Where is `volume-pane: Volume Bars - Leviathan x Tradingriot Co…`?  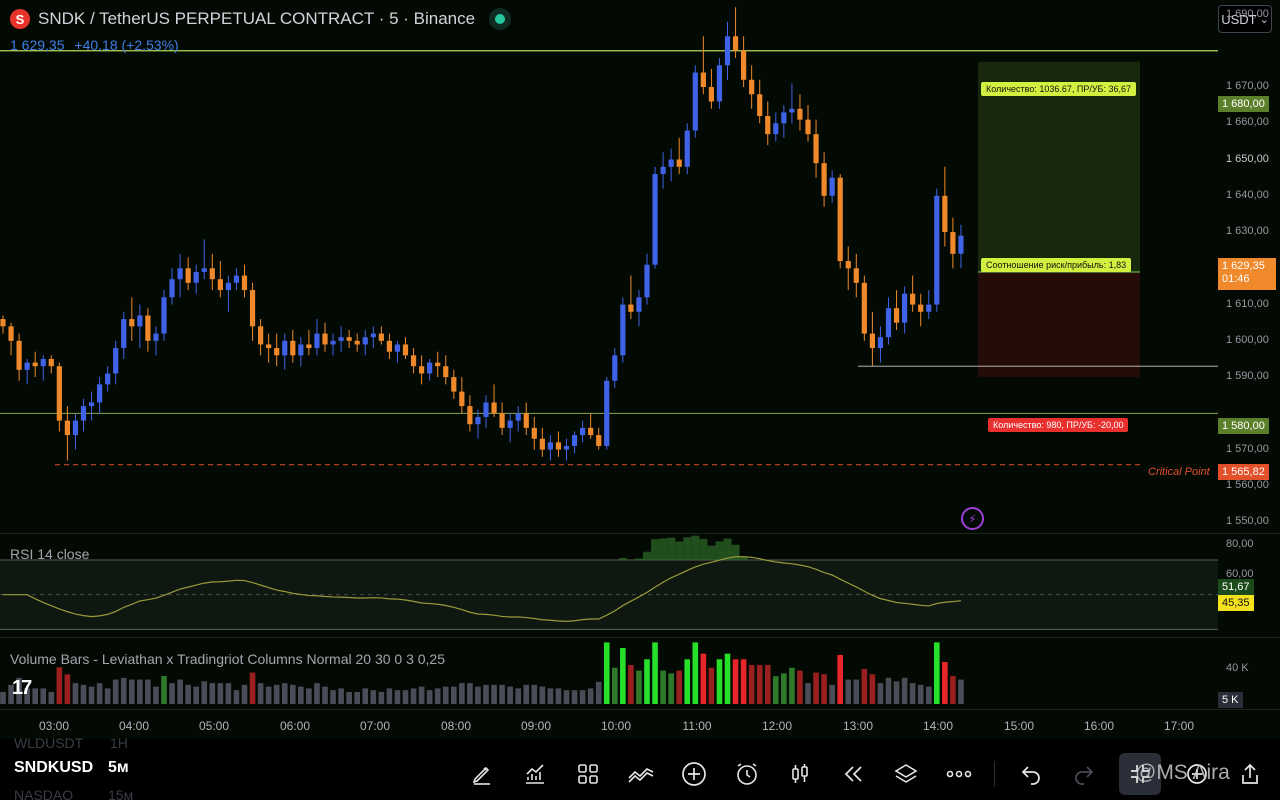
volume-pane: Volume Bars - Leviathan x Tradingriot Co… is located at coordinates (640, 673).